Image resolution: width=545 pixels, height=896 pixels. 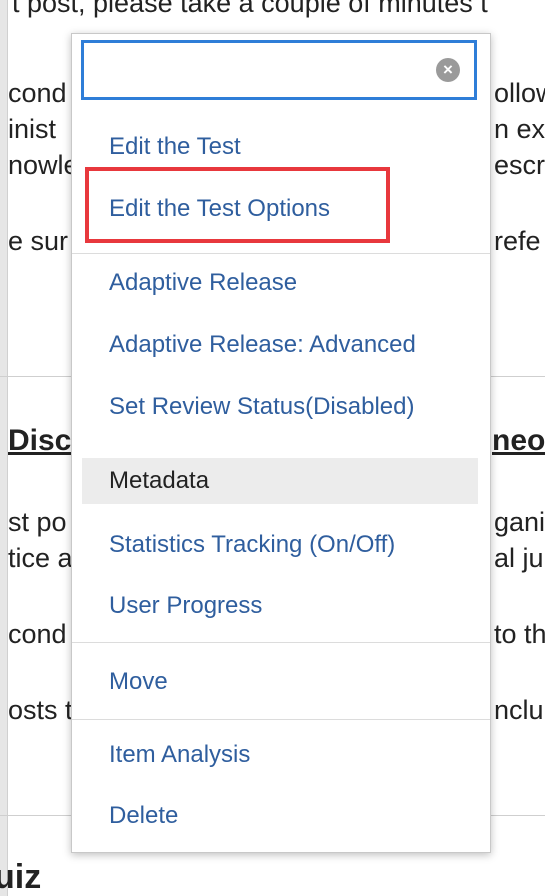 What do you see at coordinates (280, 755) in the screenshot?
I see `menu-item-item-analysis: Item Analysis` at bounding box center [280, 755].